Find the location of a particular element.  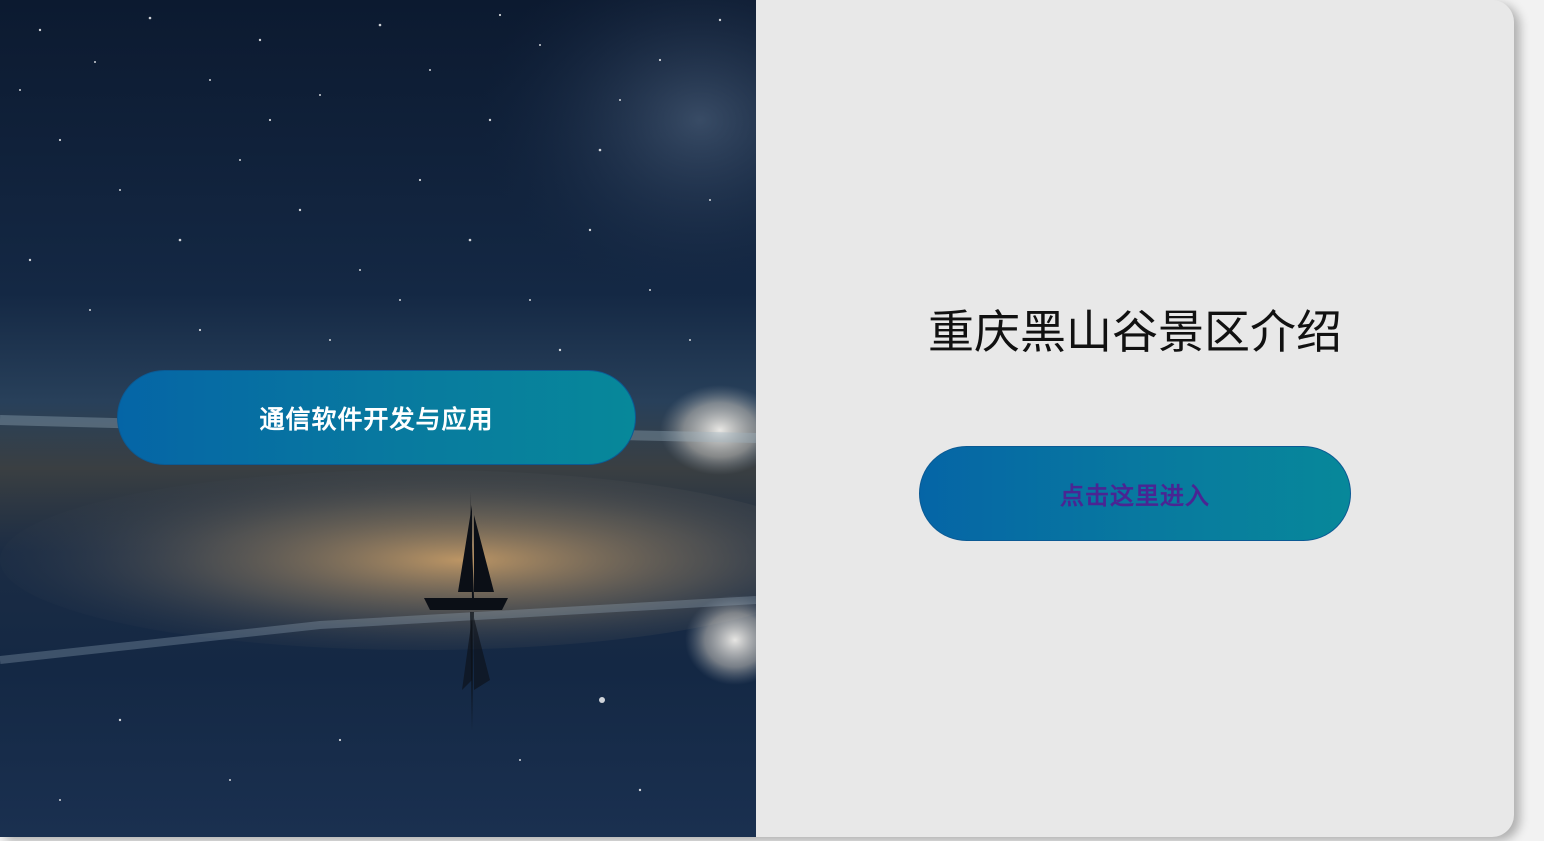

page-title: 重庆黑山谷景区介绍 is located at coordinates (1135, 332).